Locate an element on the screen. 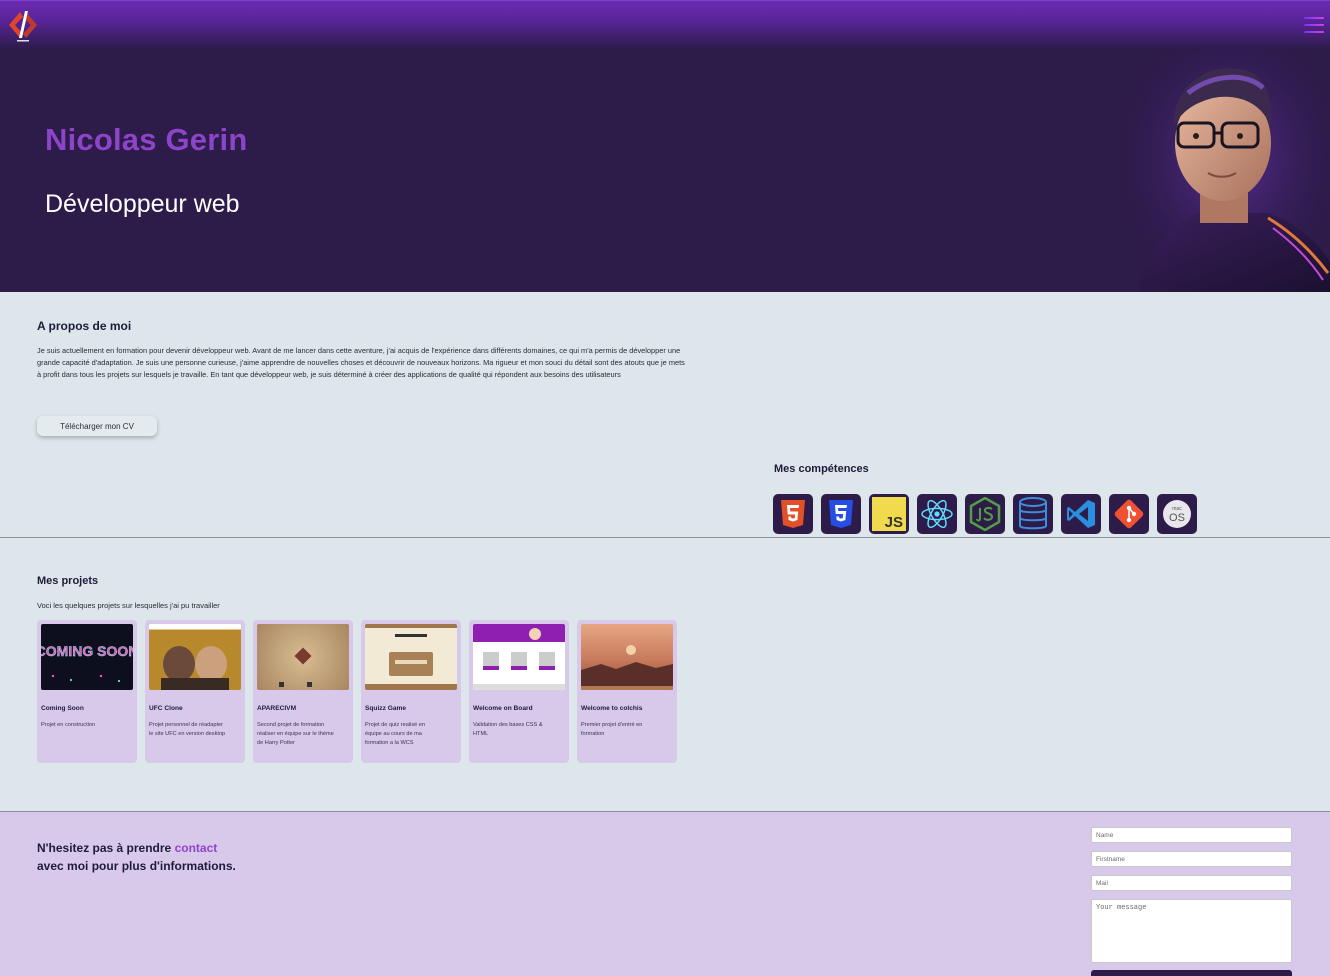 The height and width of the screenshot is (976, 1330). macos-icon: mac OS is located at coordinates (1177, 514).